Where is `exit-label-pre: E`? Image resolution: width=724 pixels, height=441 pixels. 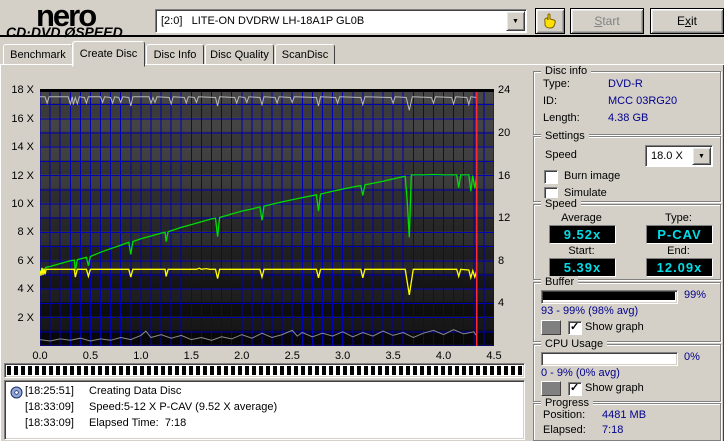 exit-label-pre: E is located at coordinates (680, 21).